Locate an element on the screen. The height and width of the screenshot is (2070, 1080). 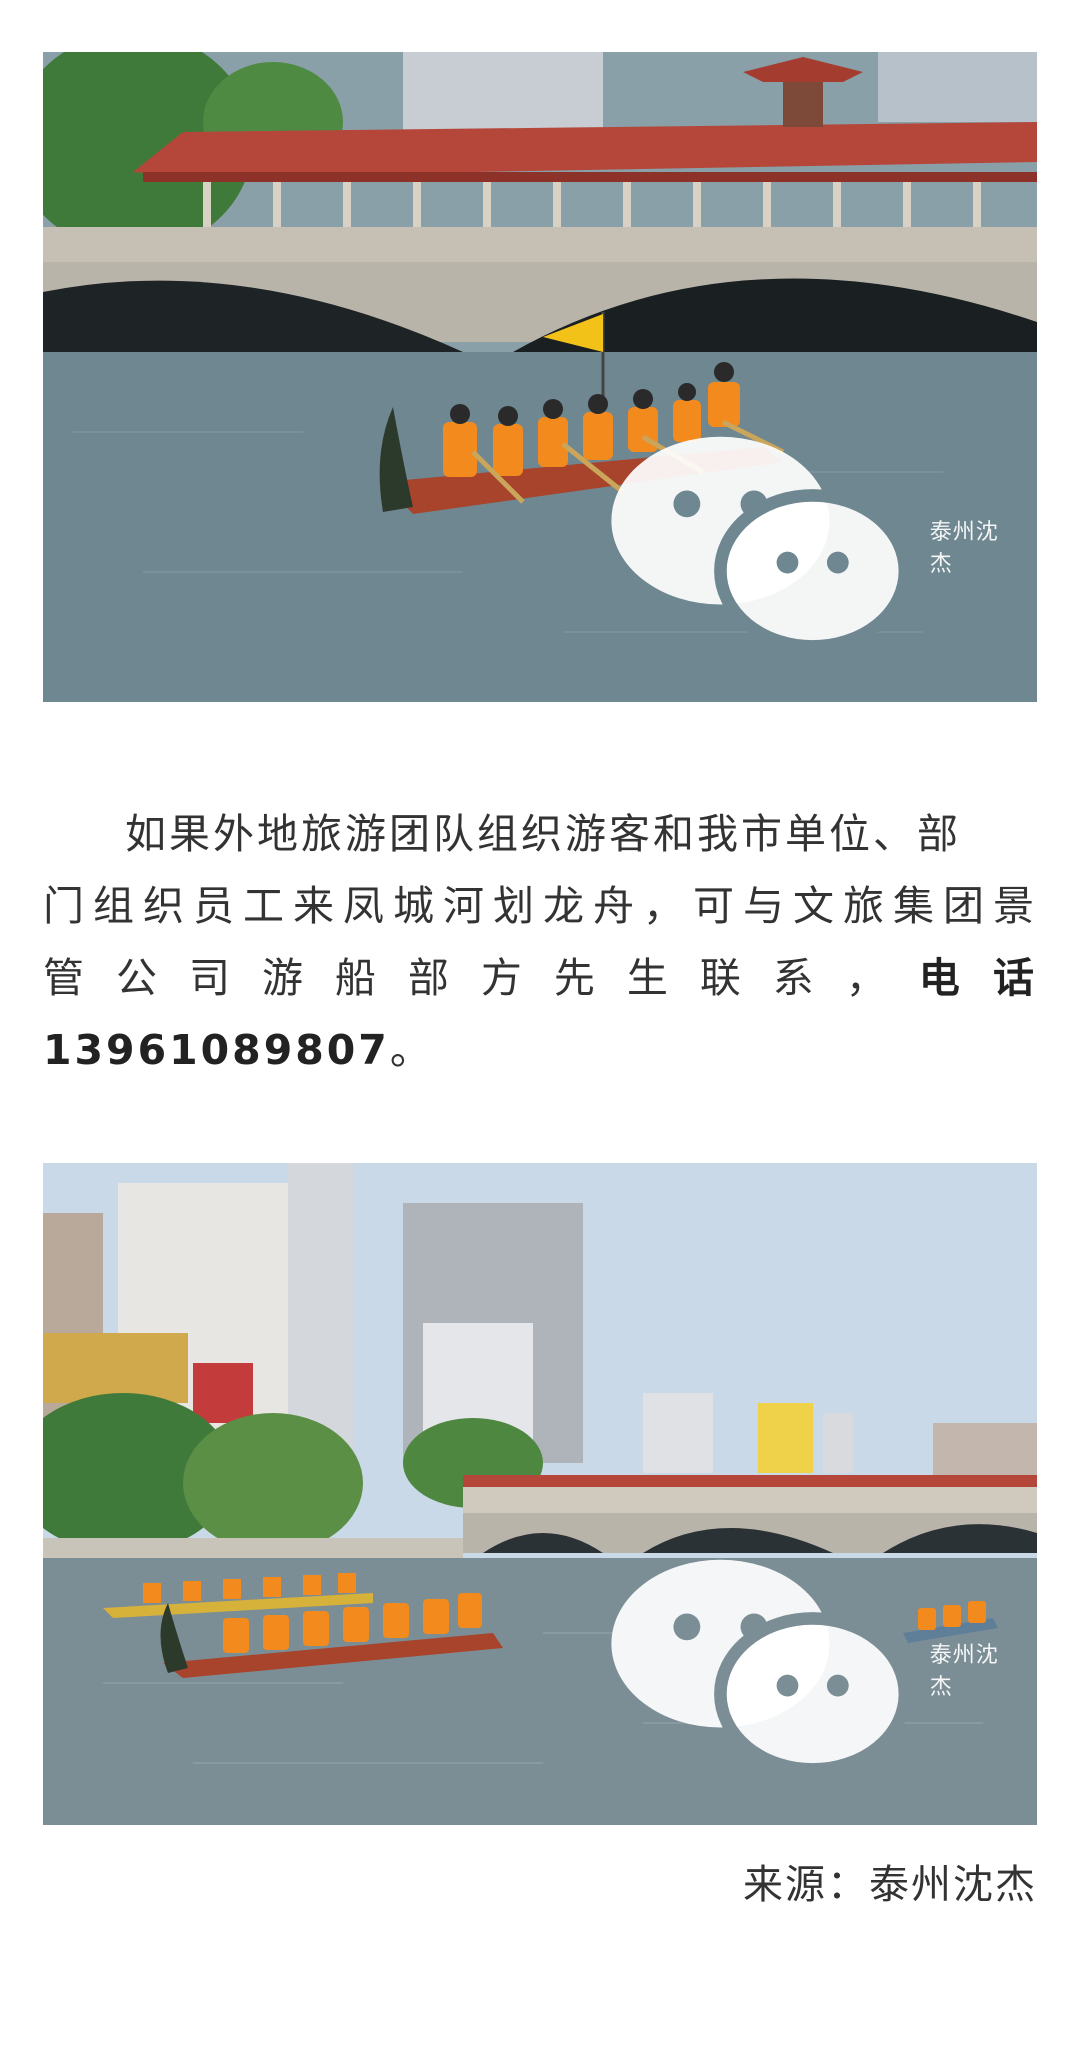
phone-label: 电 话 is located at coordinates (978, 978).